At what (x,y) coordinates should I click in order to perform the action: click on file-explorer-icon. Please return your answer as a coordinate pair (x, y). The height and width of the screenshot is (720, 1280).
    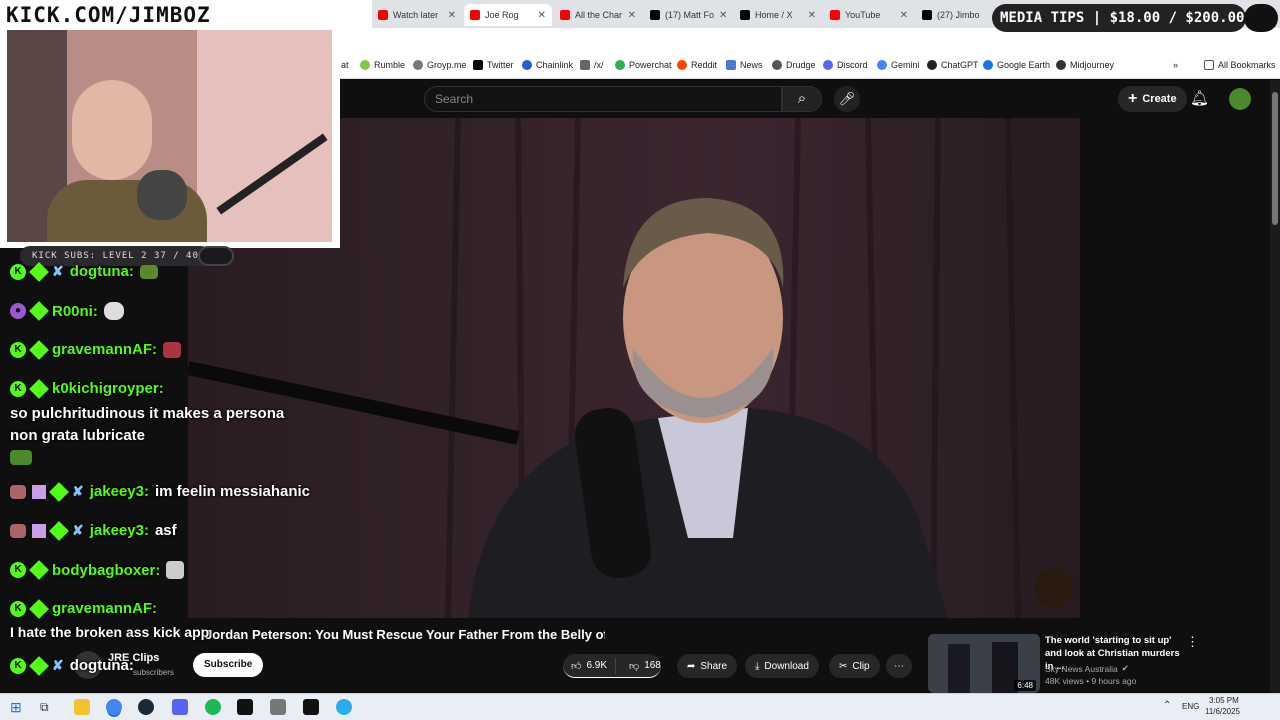
    Looking at the image, I should click on (82, 707).